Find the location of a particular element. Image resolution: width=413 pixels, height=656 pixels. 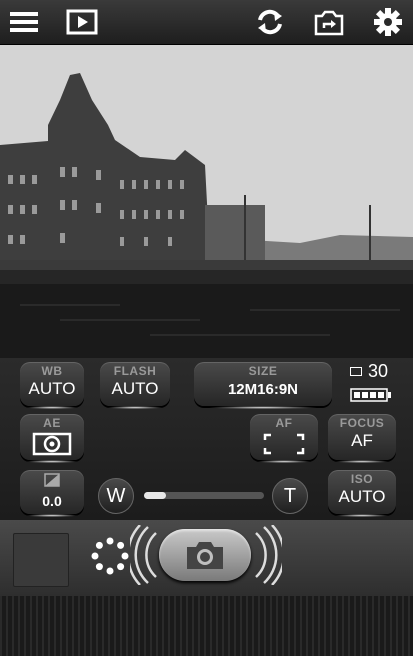

shutter-left-waves-icon is located at coordinates (142, 557).